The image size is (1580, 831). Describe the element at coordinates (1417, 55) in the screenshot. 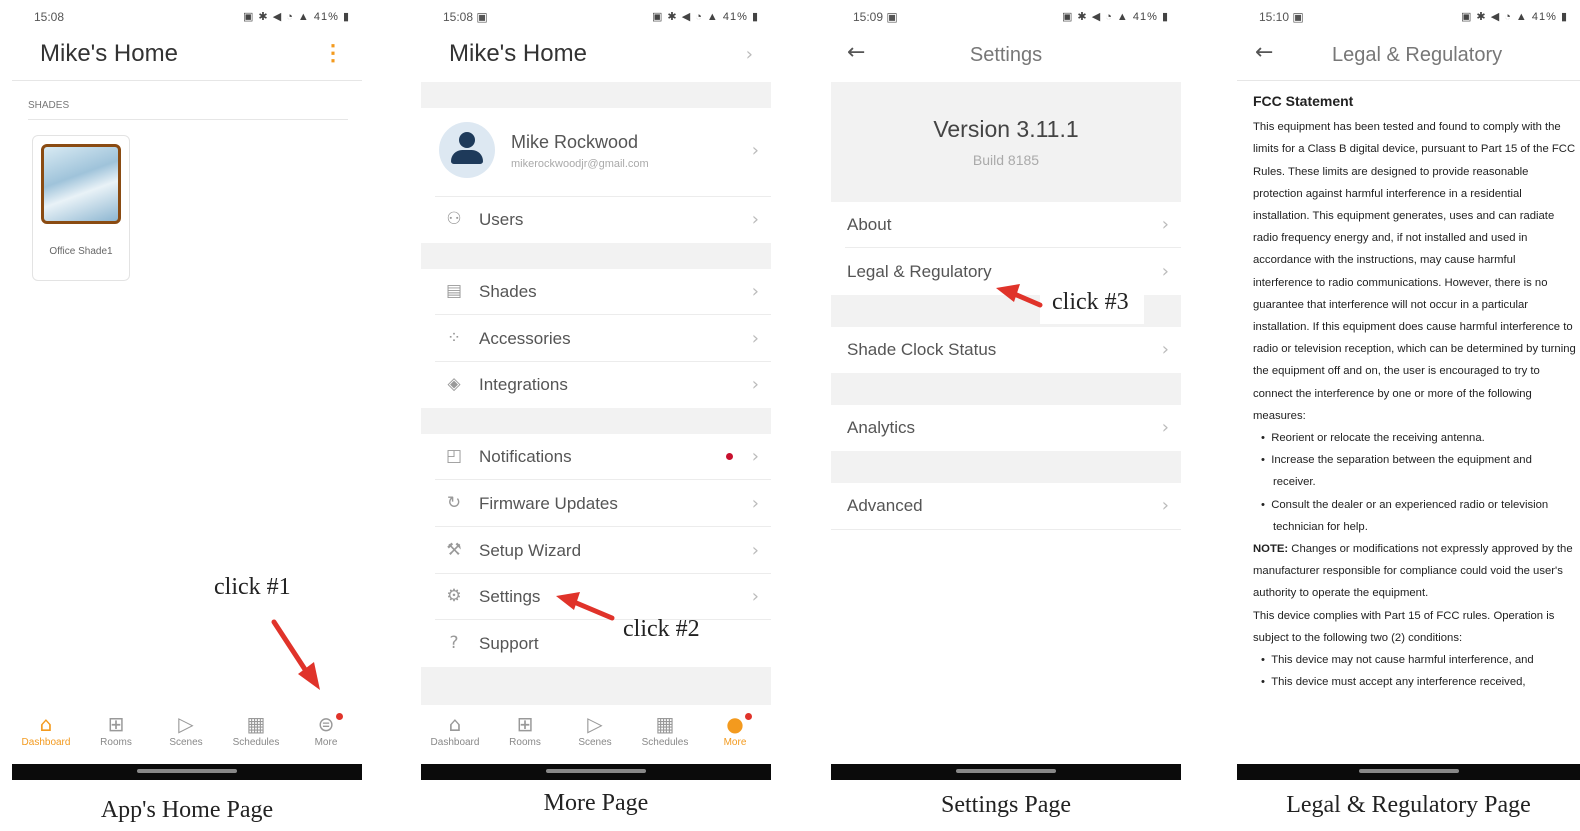

I see `legal-title: Legal & Regulatory` at that location.